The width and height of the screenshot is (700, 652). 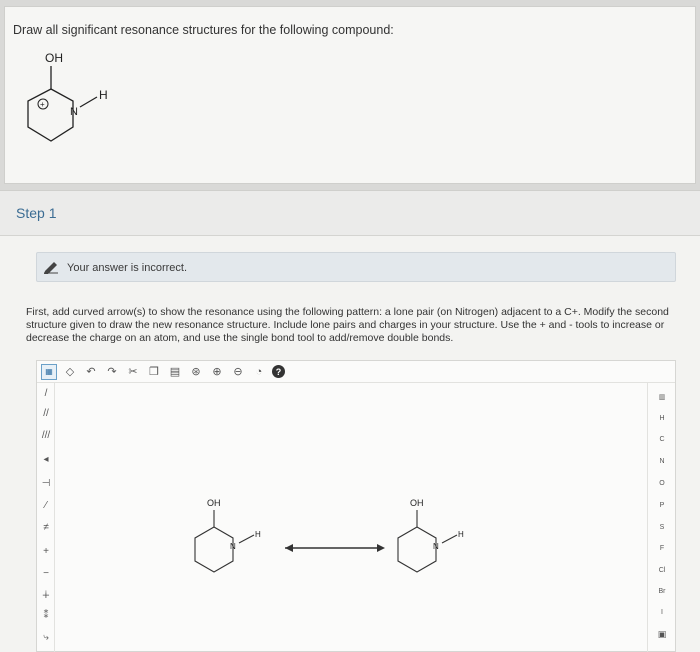 I want to click on element-br: Br, so click(x=662, y=591).